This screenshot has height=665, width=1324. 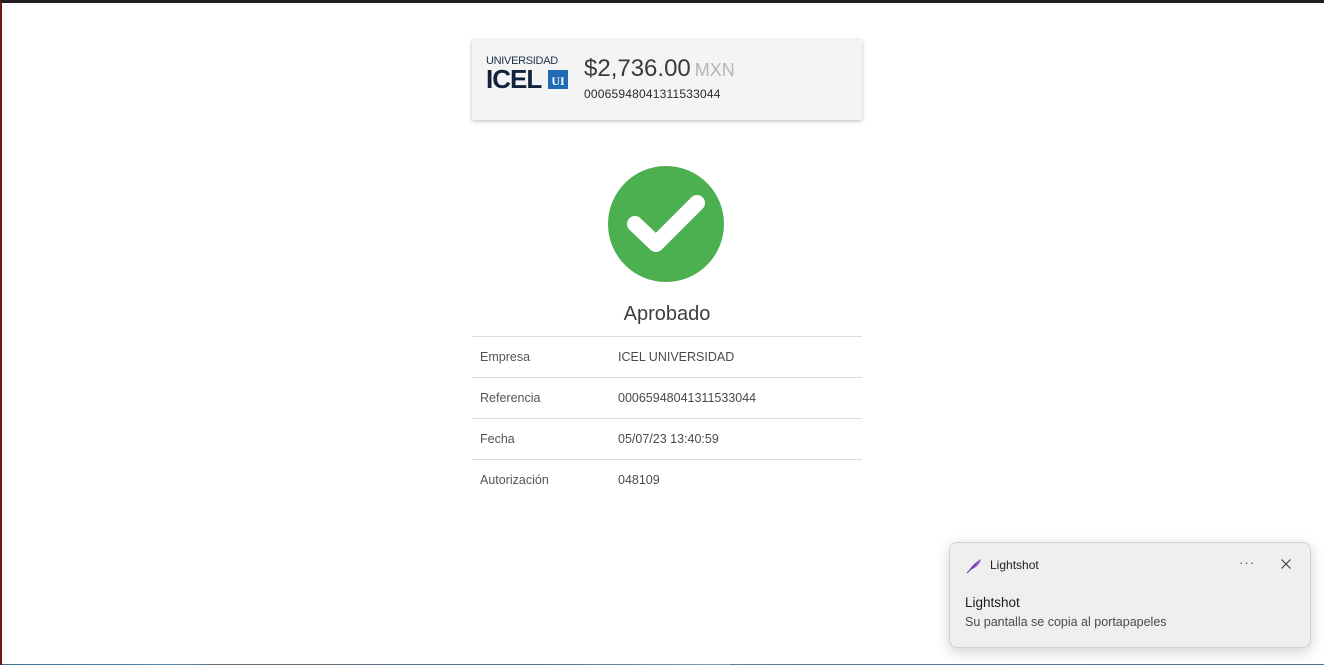 I want to click on payment-reference: 00065948041311533044, so click(x=652, y=94).